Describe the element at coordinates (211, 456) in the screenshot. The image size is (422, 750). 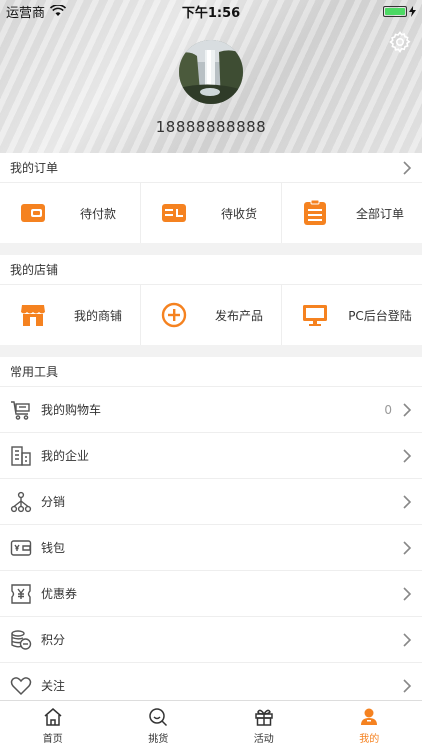
I see `list-item-enterprise: 我的企业` at that location.